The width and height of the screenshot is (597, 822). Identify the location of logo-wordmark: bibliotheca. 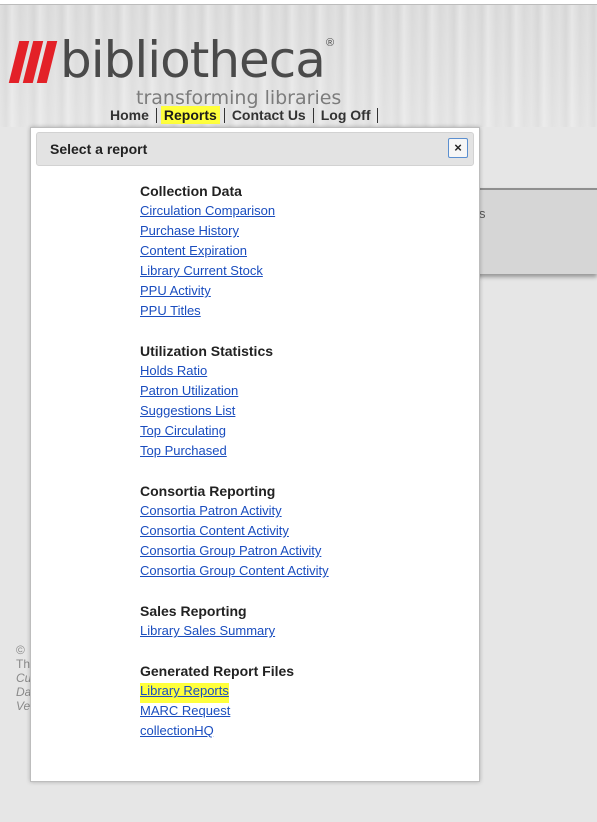
(193, 60).